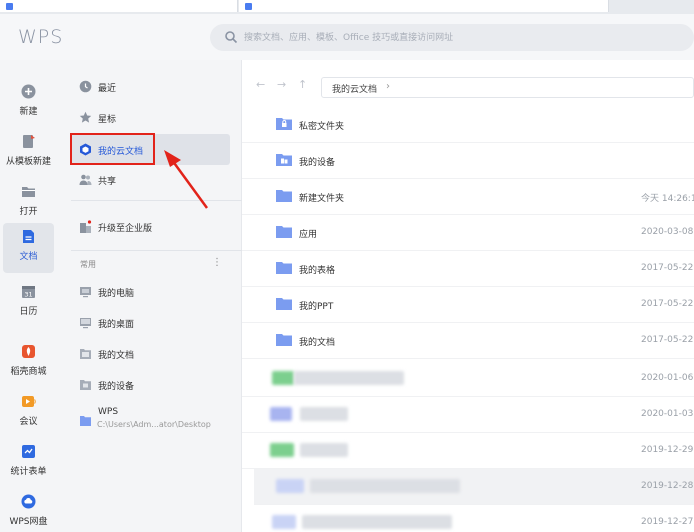 Image resolution: width=694 pixels, height=532 pixels. I want to click on annotation-highlight-box, so click(112, 149).